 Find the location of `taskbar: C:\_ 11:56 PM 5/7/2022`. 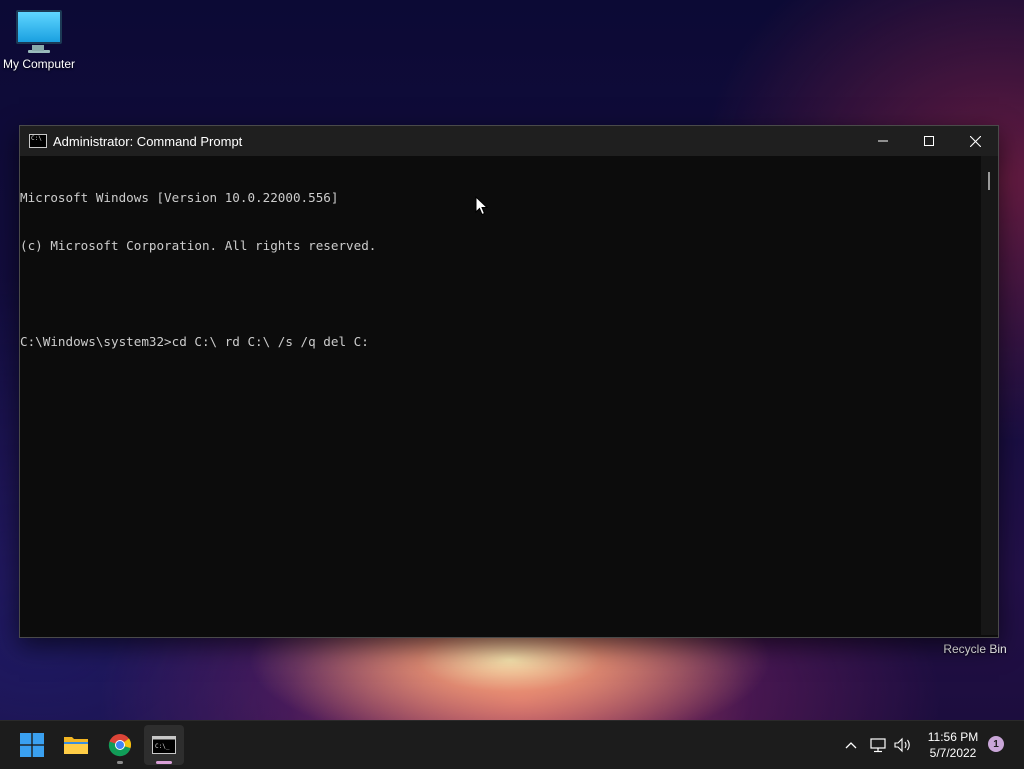

taskbar: C:\_ 11:56 PM 5/7/2022 is located at coordinates (512, 744).